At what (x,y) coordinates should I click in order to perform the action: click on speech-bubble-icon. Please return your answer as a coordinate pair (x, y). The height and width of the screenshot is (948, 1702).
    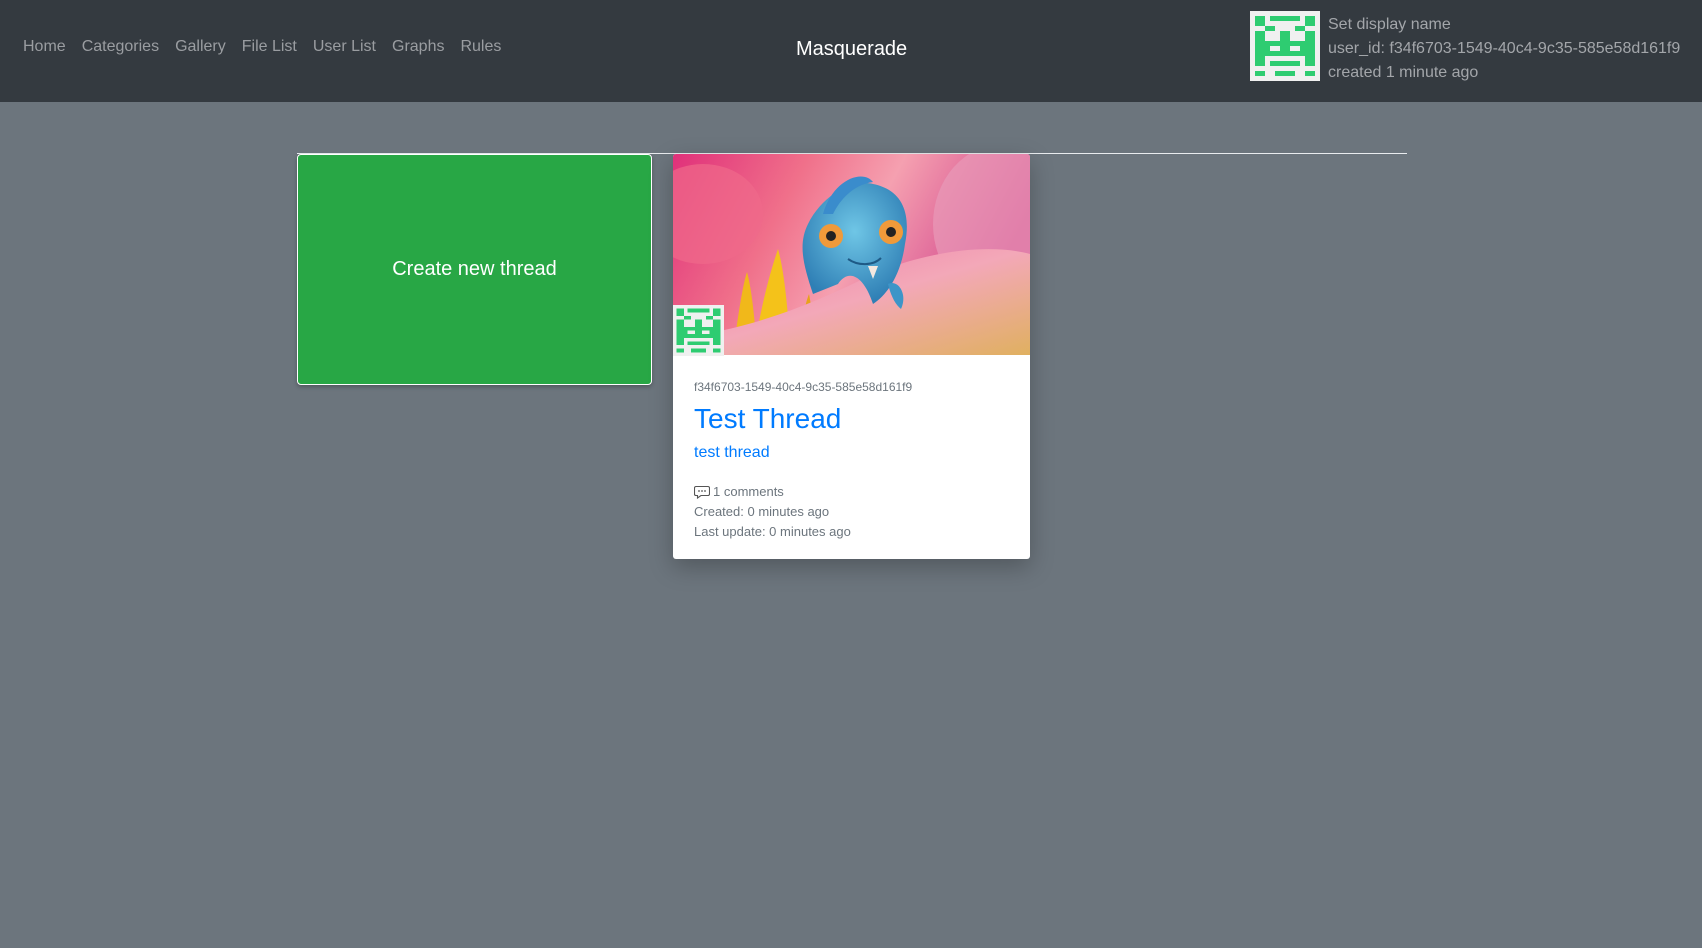
    Looking at the image, I should click on (702, 492).